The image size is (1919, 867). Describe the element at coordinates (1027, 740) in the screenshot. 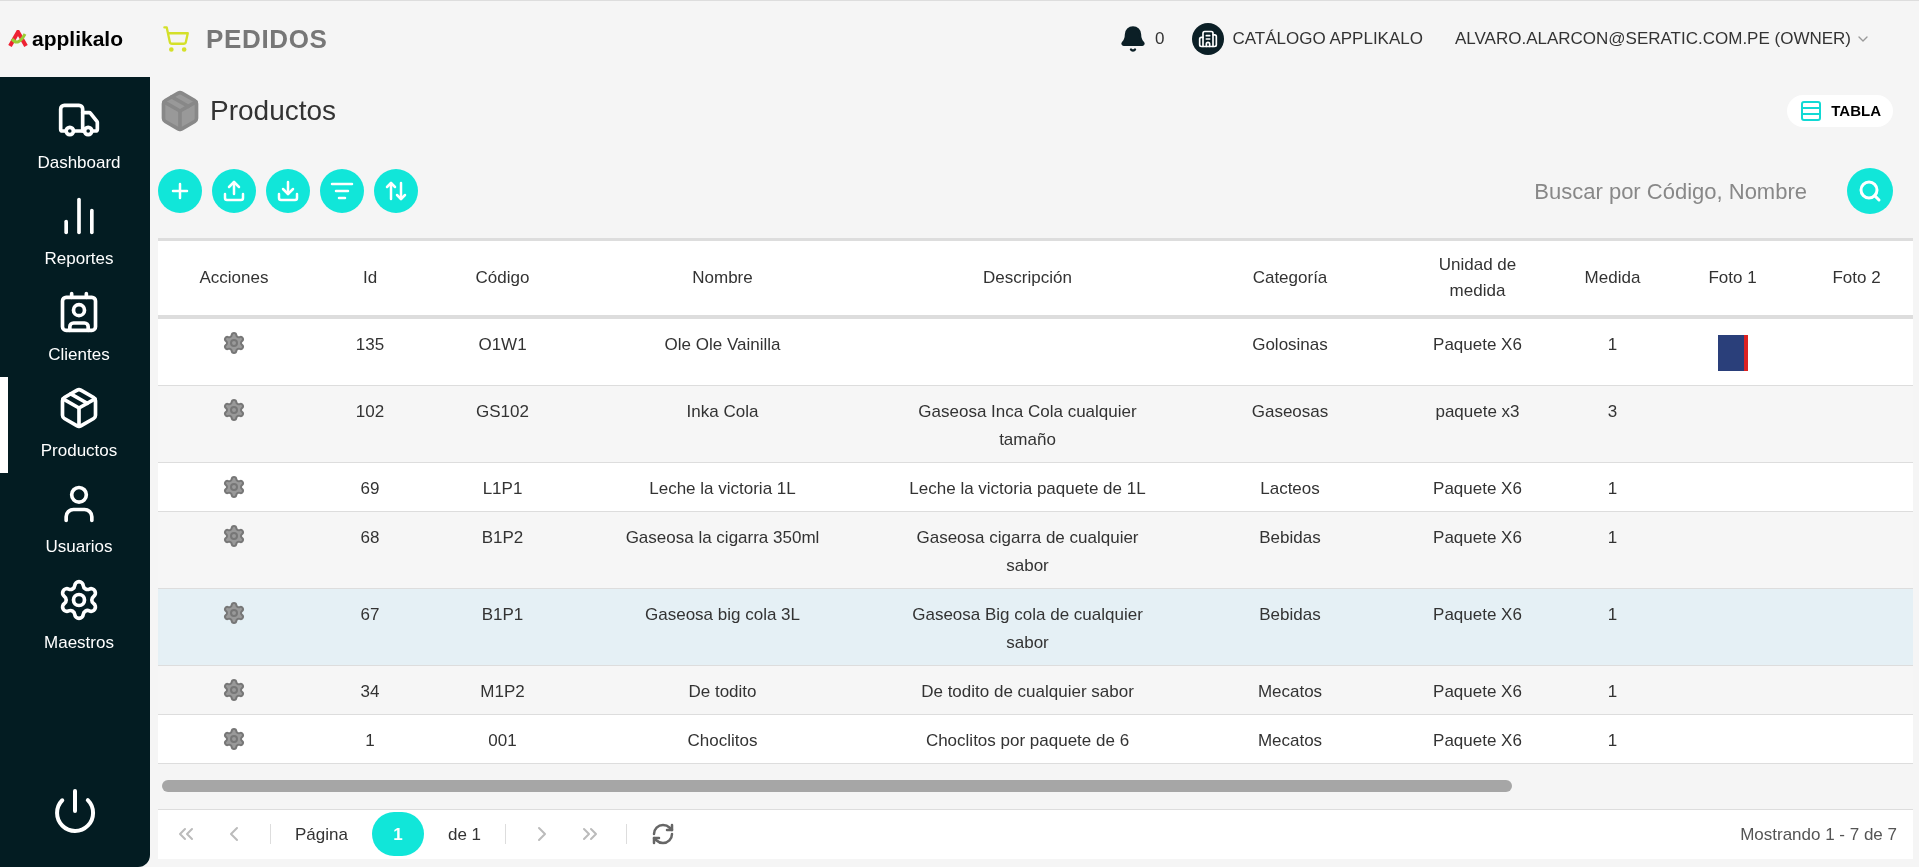

I see `table-cell: Choclitos por paquete de 6` at that location.